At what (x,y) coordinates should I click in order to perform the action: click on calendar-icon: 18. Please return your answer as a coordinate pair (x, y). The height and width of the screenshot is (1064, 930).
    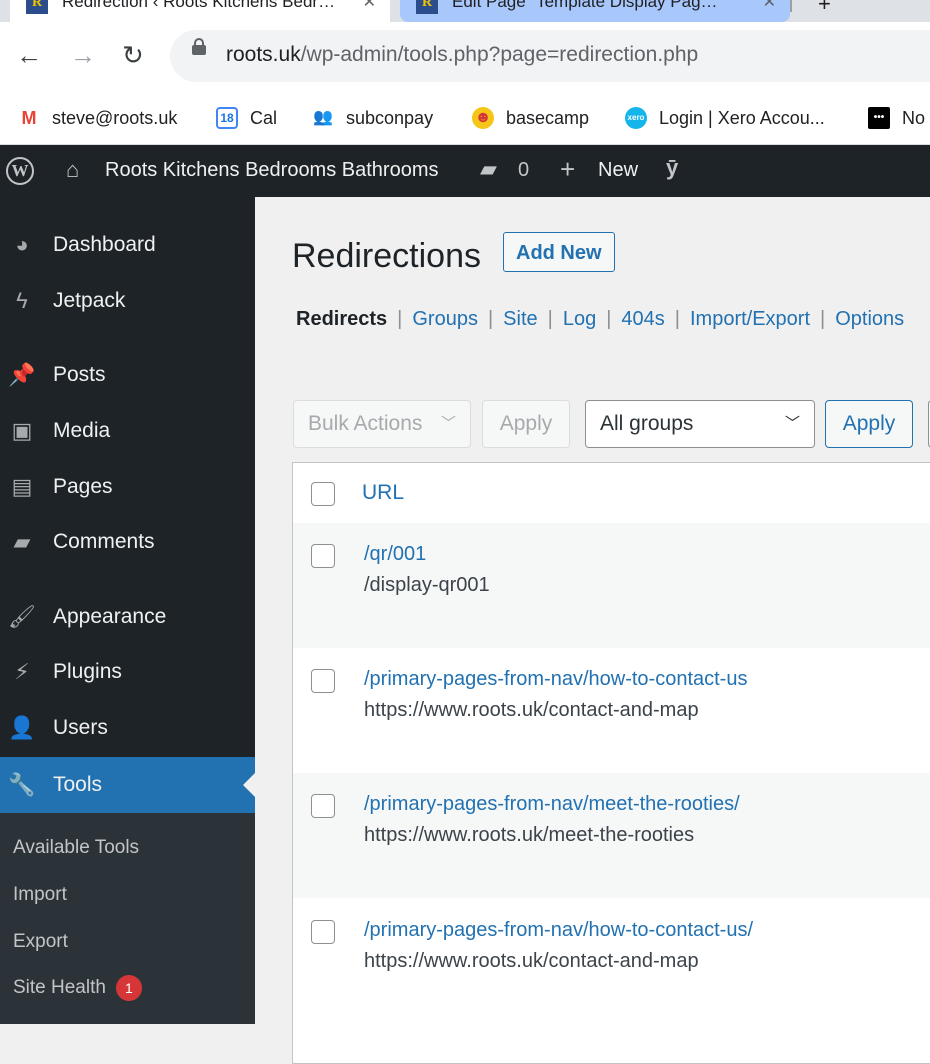
    Looking at the image, I should click on (227, 118).